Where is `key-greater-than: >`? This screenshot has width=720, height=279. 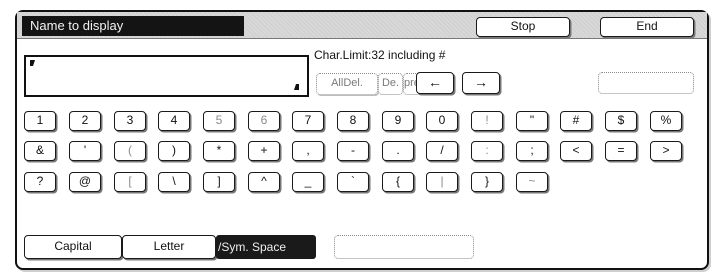
key-greater-than: > is located at coordinates (666, 151).